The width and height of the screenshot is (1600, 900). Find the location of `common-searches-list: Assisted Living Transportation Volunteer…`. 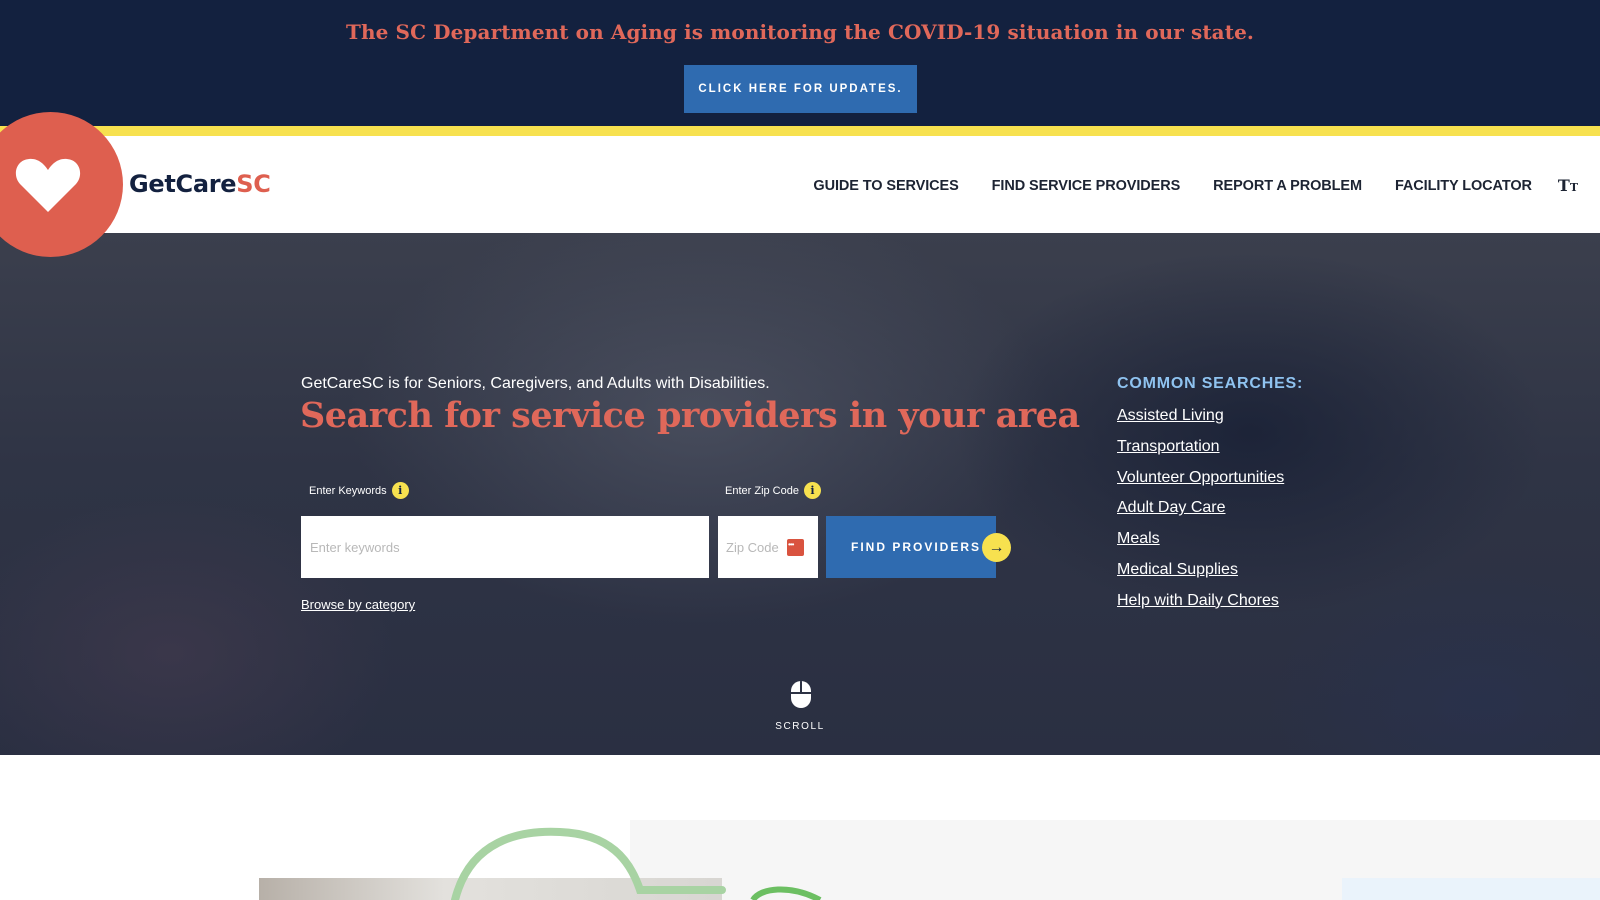

common-searches-list: Assisted Living Transportation Volunteer… is located at coordinates (1200, 509).